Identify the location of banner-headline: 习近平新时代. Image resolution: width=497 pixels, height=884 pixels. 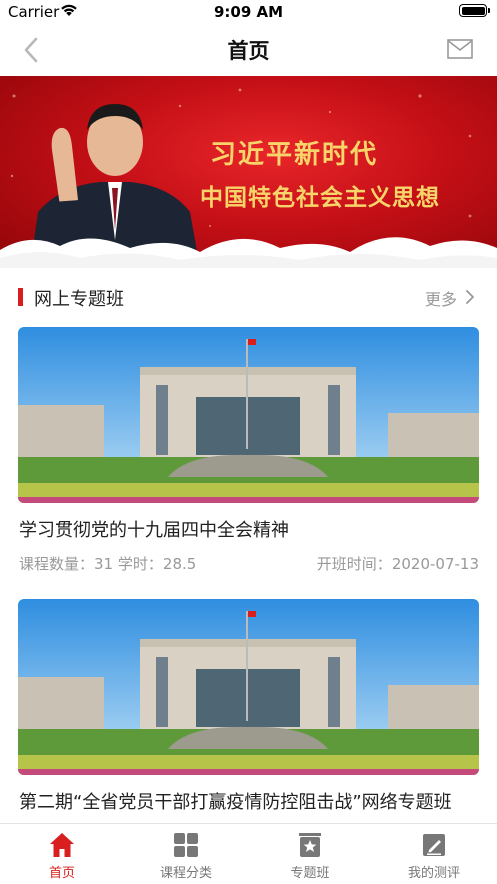
(294, 155).